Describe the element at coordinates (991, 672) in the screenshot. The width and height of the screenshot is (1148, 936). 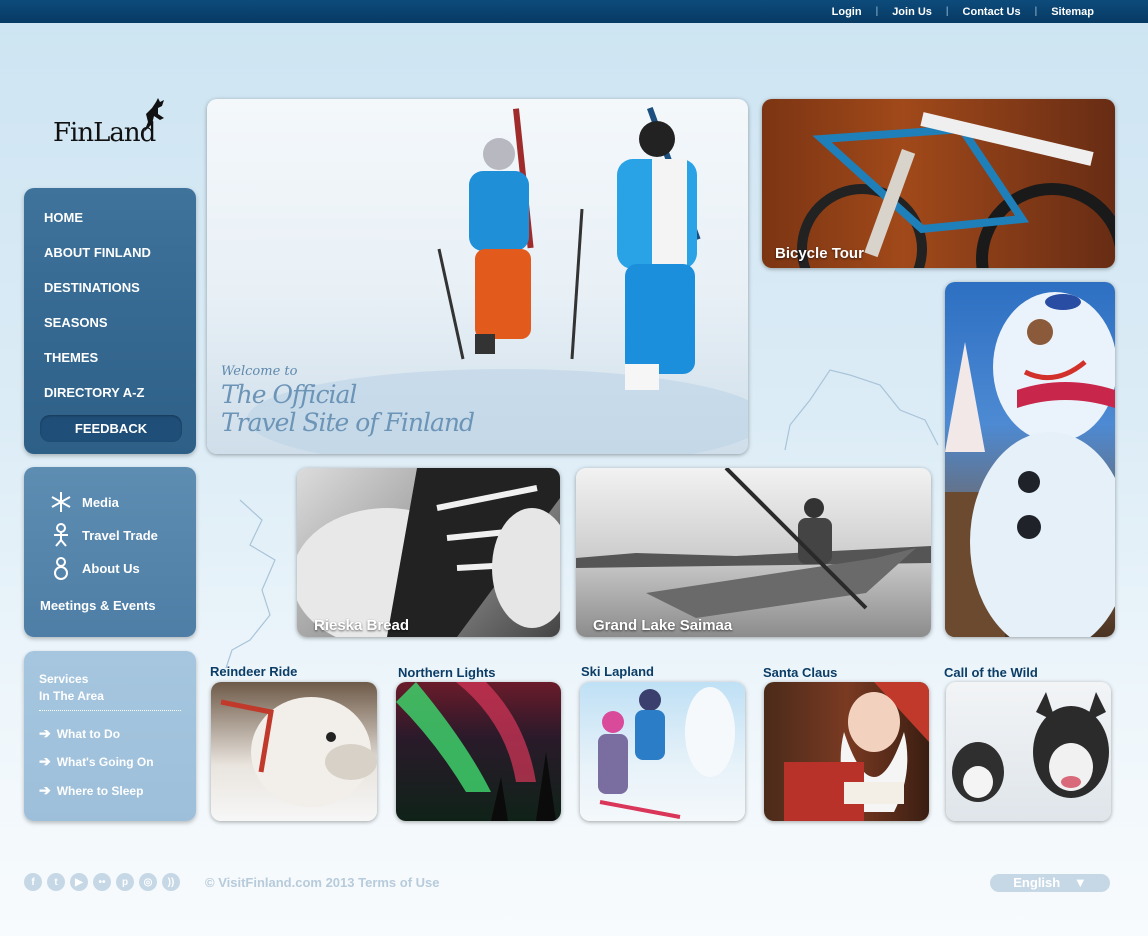
I see `call-of-the-wild-label: Call of the Wild` at that location.